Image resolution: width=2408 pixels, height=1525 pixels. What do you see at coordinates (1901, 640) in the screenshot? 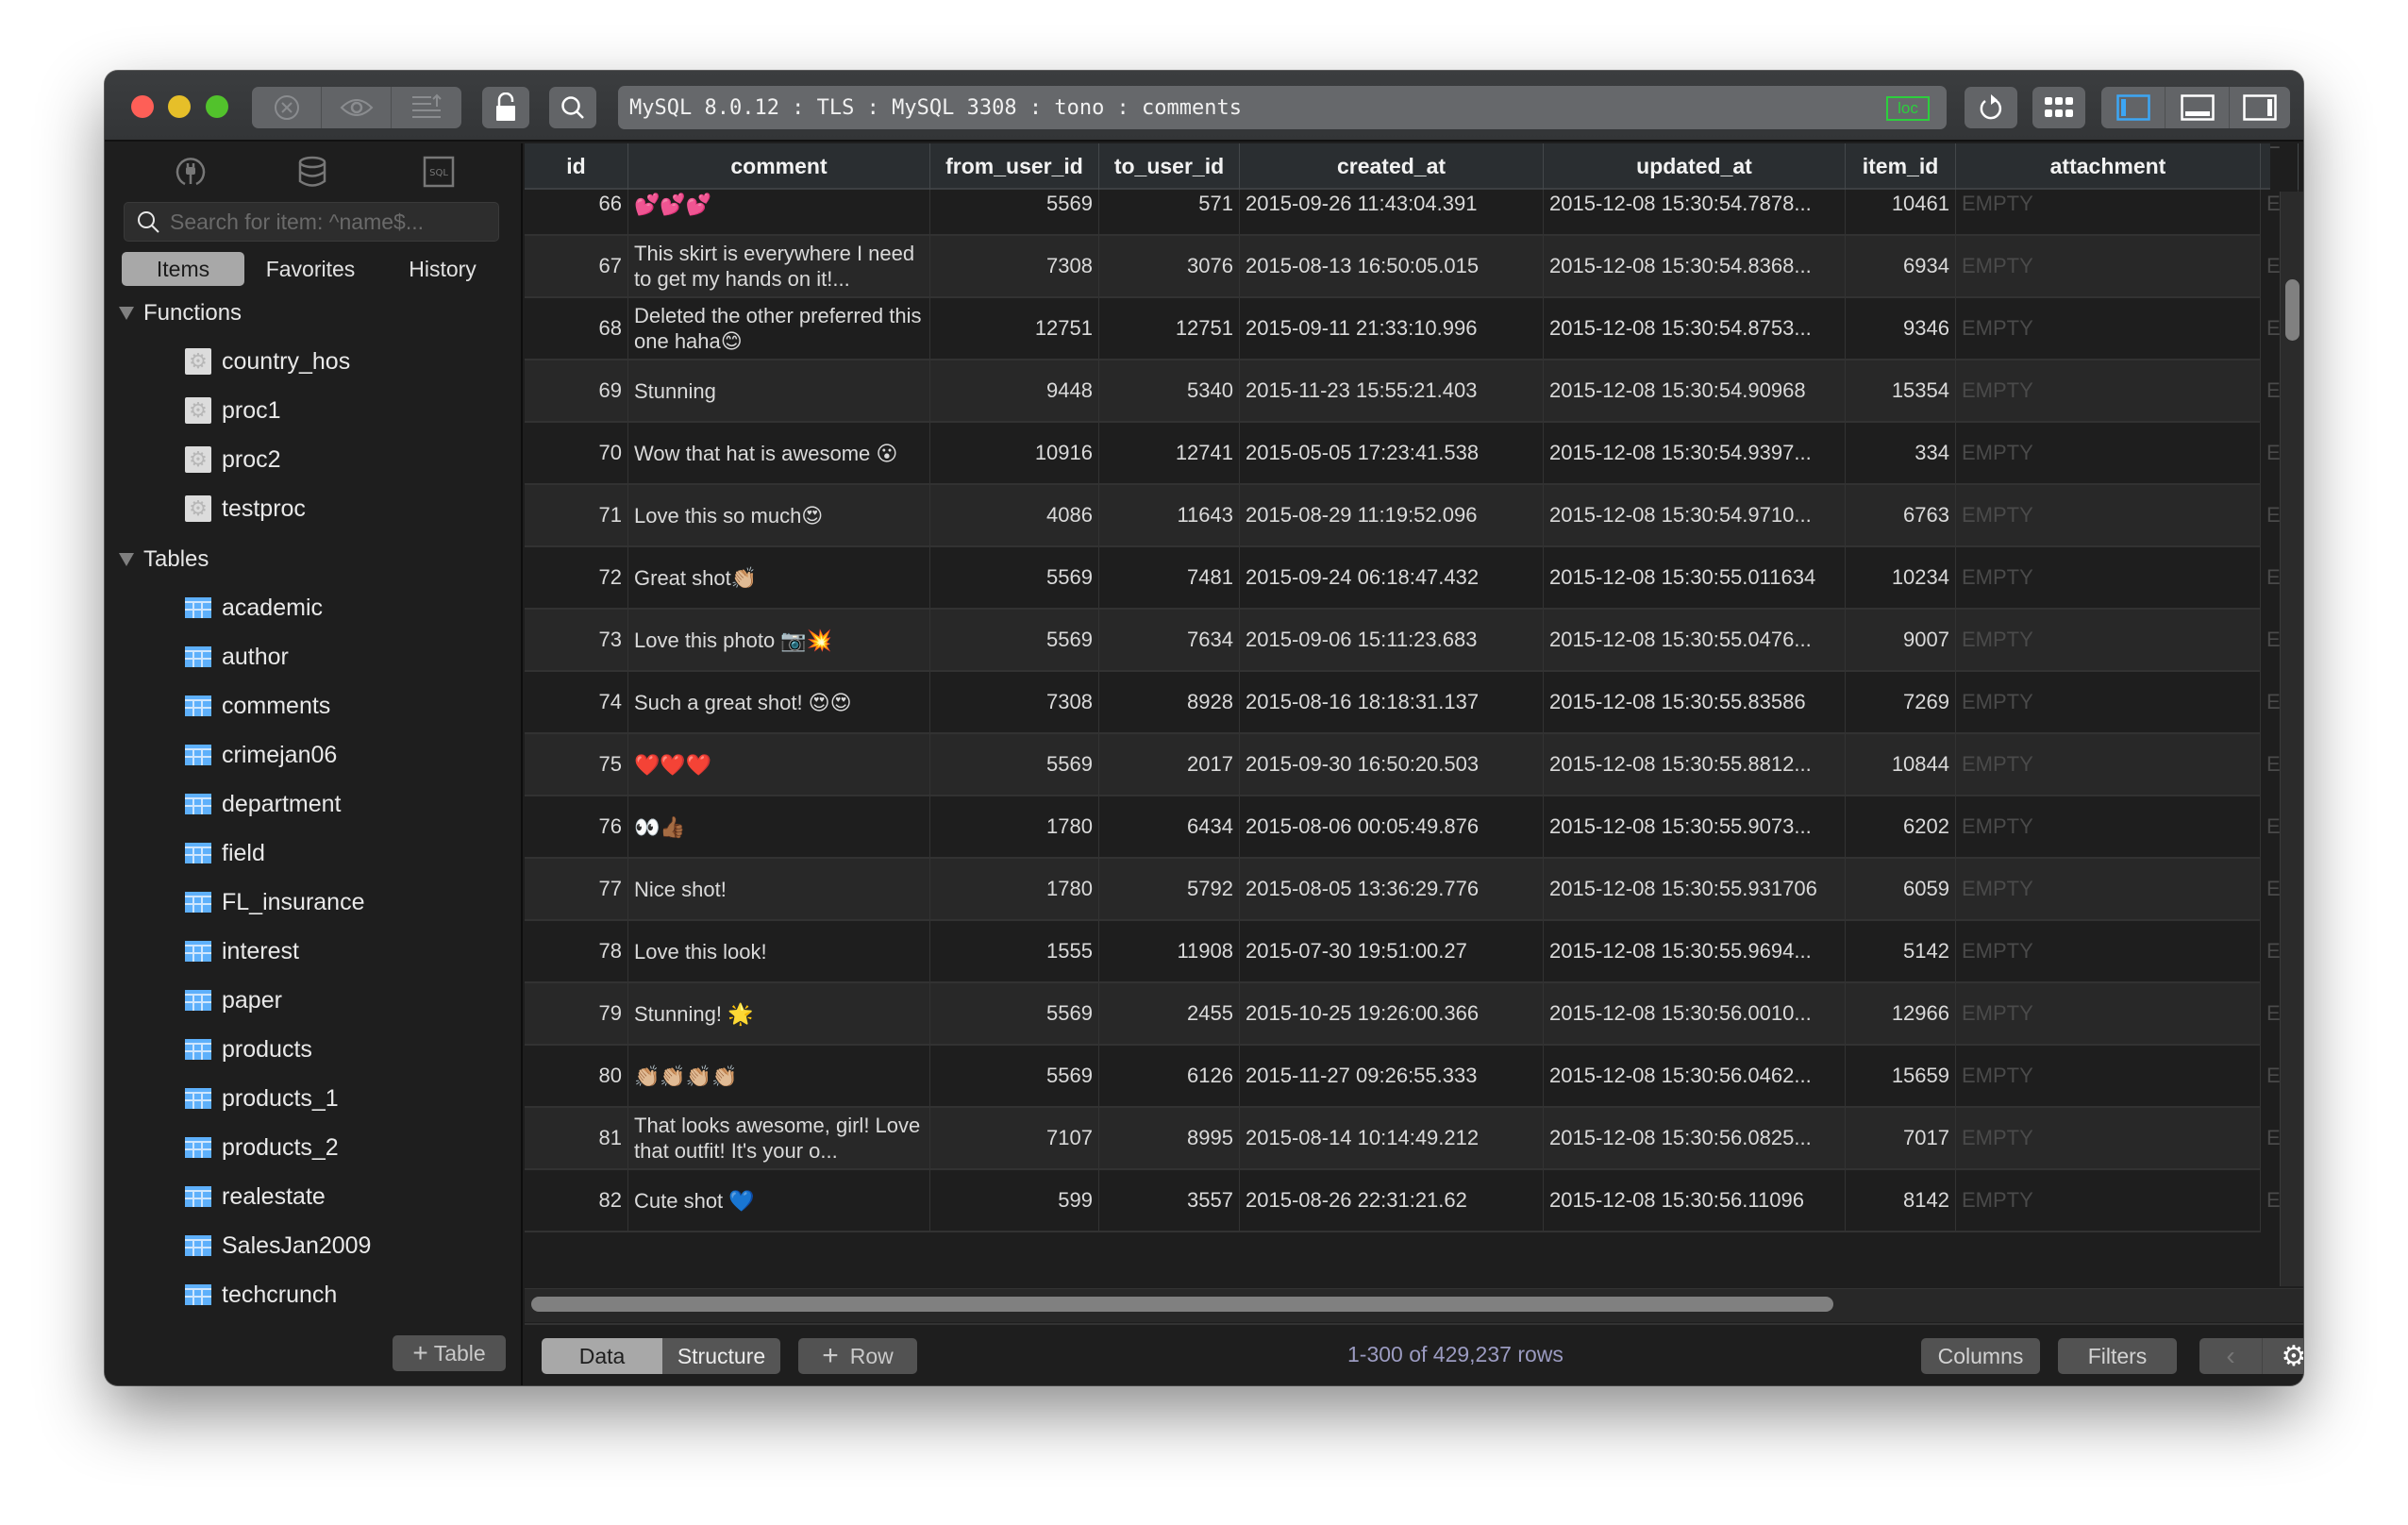
I see `cell-item-id: 9007` at bounding box center [1901, 640].